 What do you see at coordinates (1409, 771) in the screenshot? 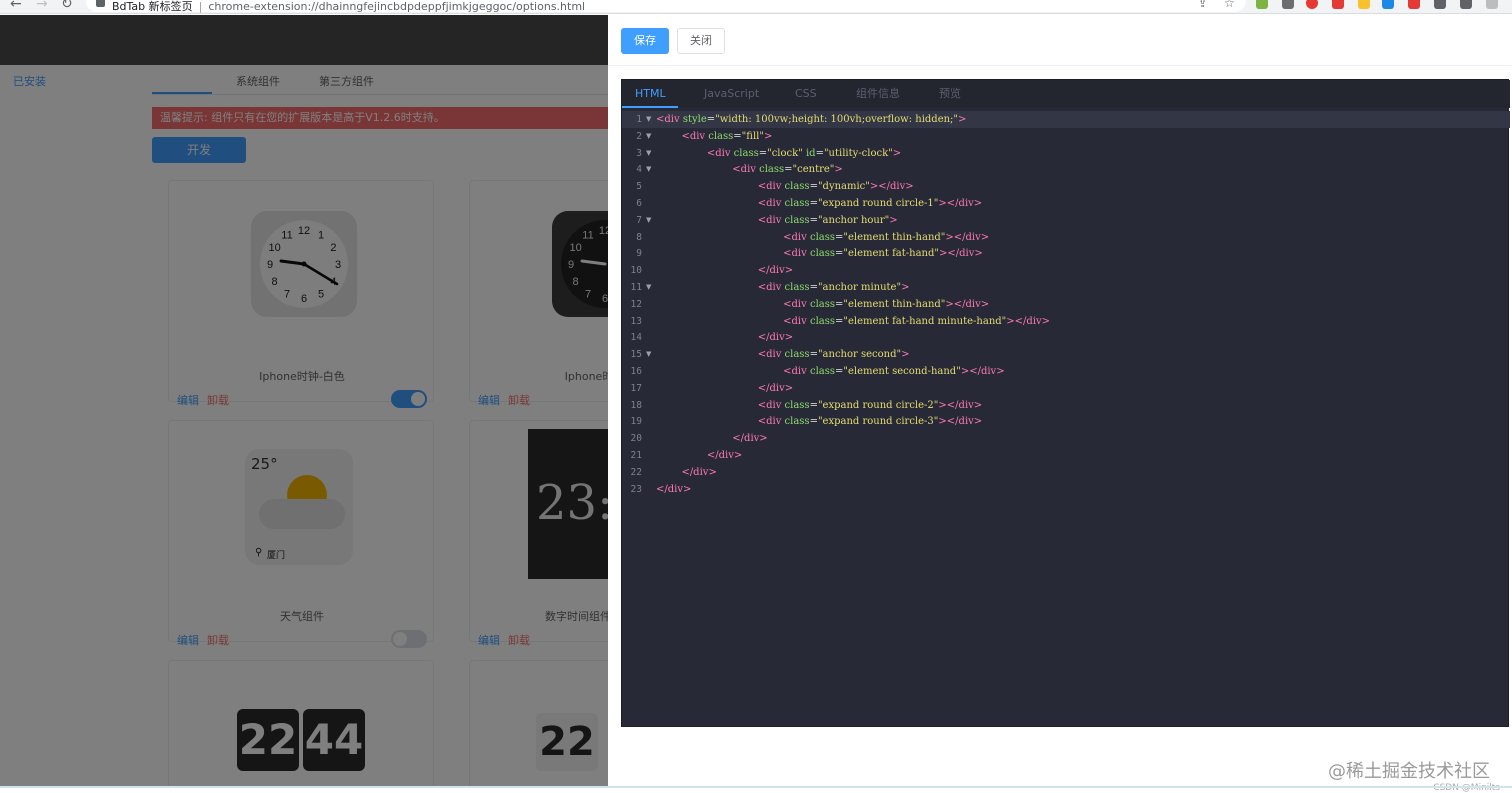
I see `watermark: @稀土掘金技术社区` at bounding box center [1409, 771].